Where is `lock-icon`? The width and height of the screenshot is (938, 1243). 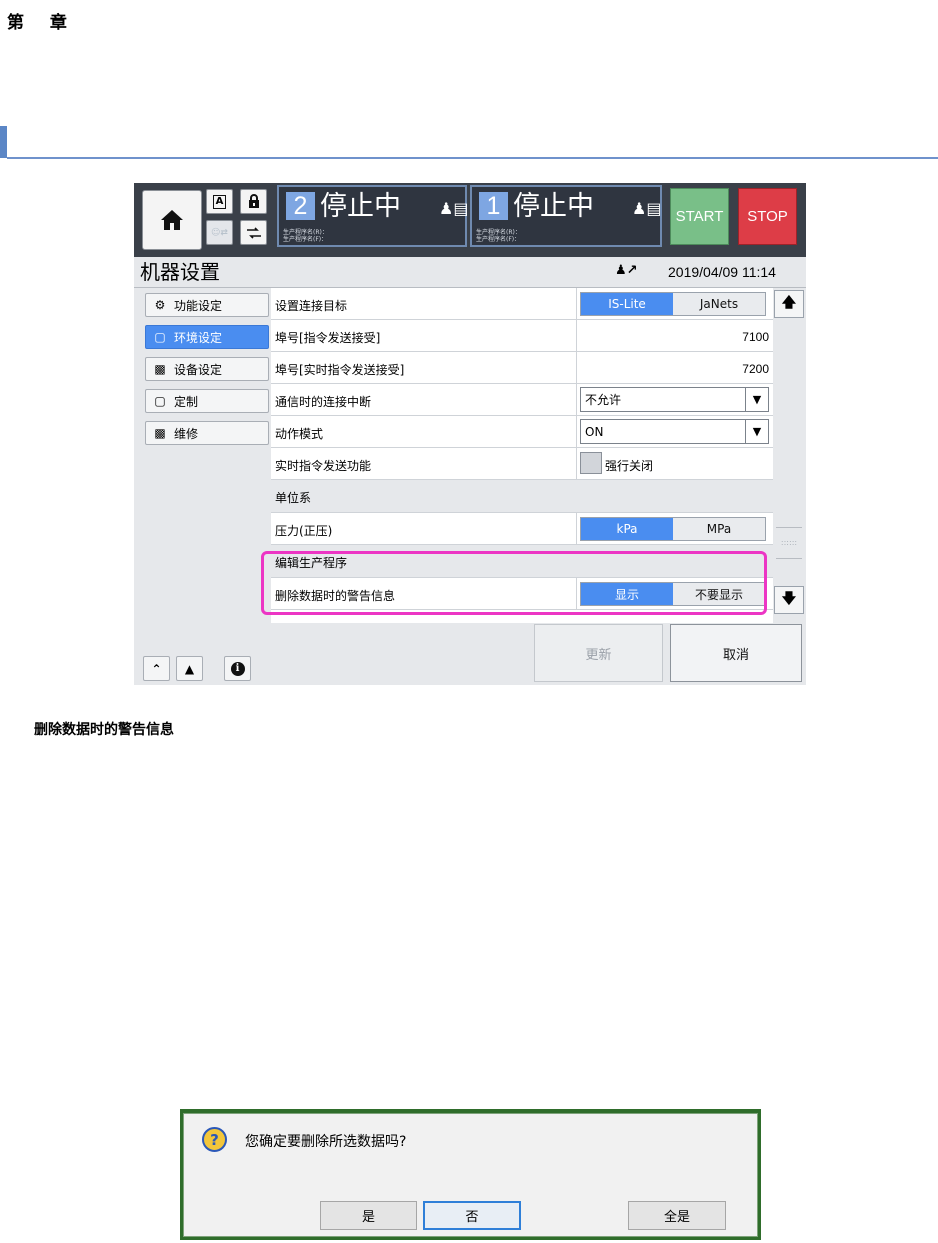 lock-icon is located at coordinates (253, 201).